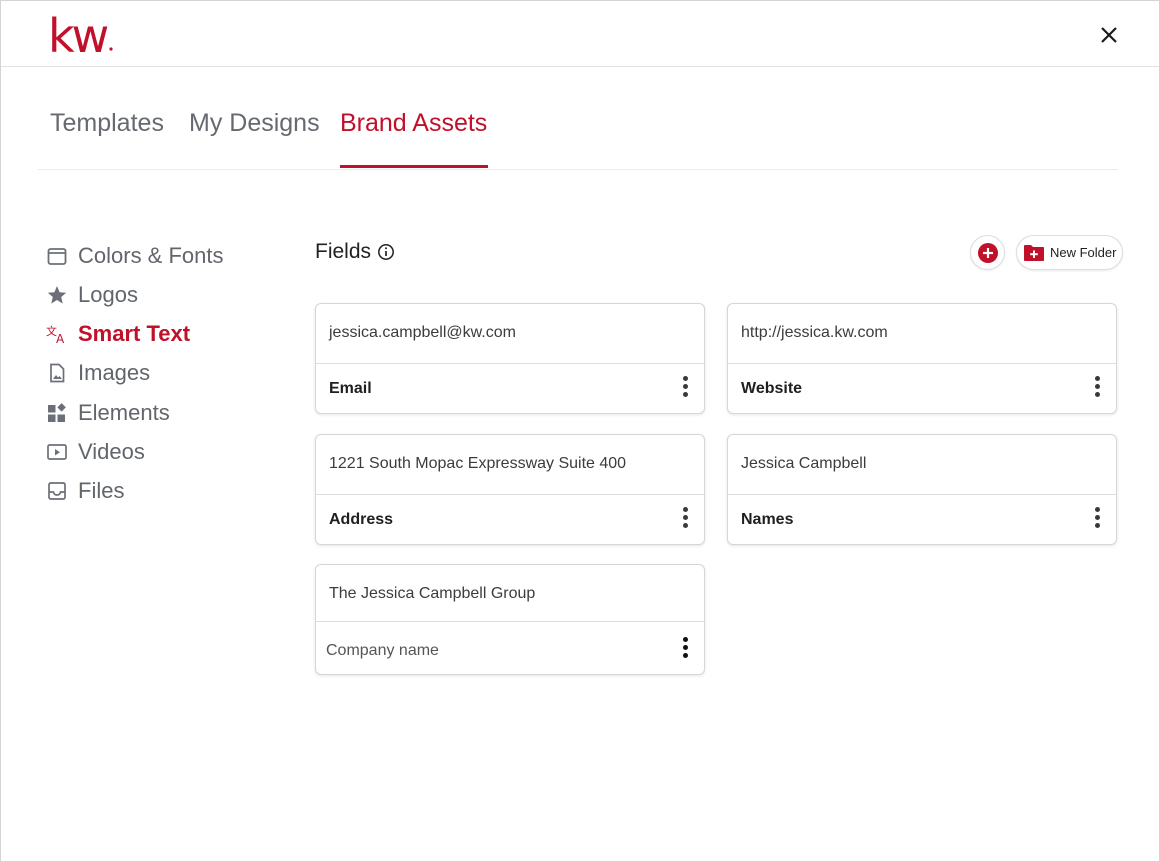 The image size is (1160, 862). I want to click on sidebar-item-label: Videos, so click(111, 452).